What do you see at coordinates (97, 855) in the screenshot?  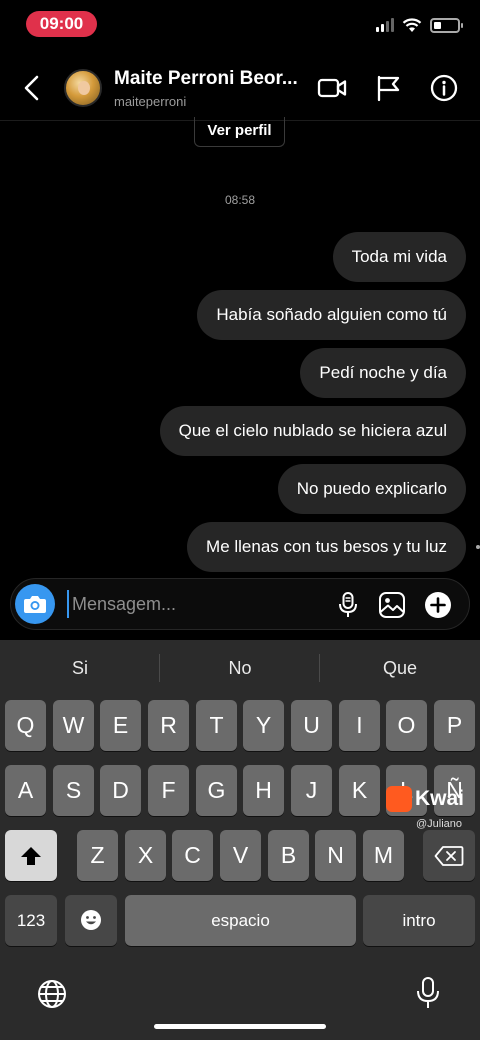 I see `key: Z` at bounding box center [97, 855].